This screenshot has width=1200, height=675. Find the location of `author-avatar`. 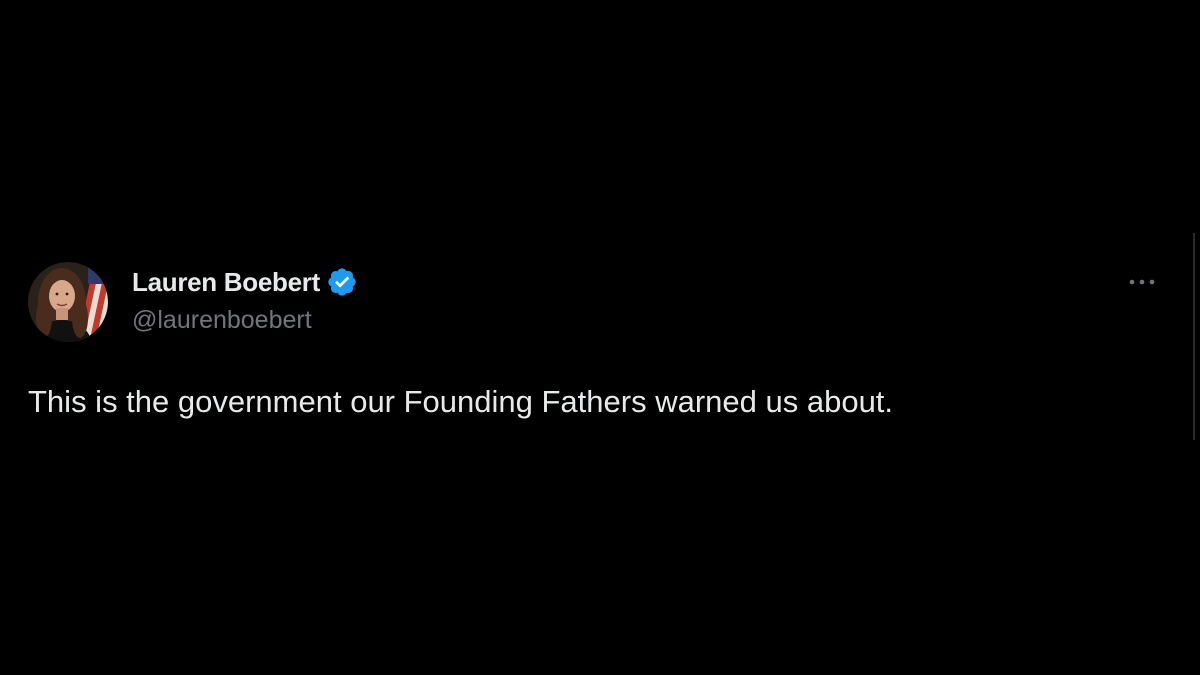

author-avatar is located at coordinates (68, 302).